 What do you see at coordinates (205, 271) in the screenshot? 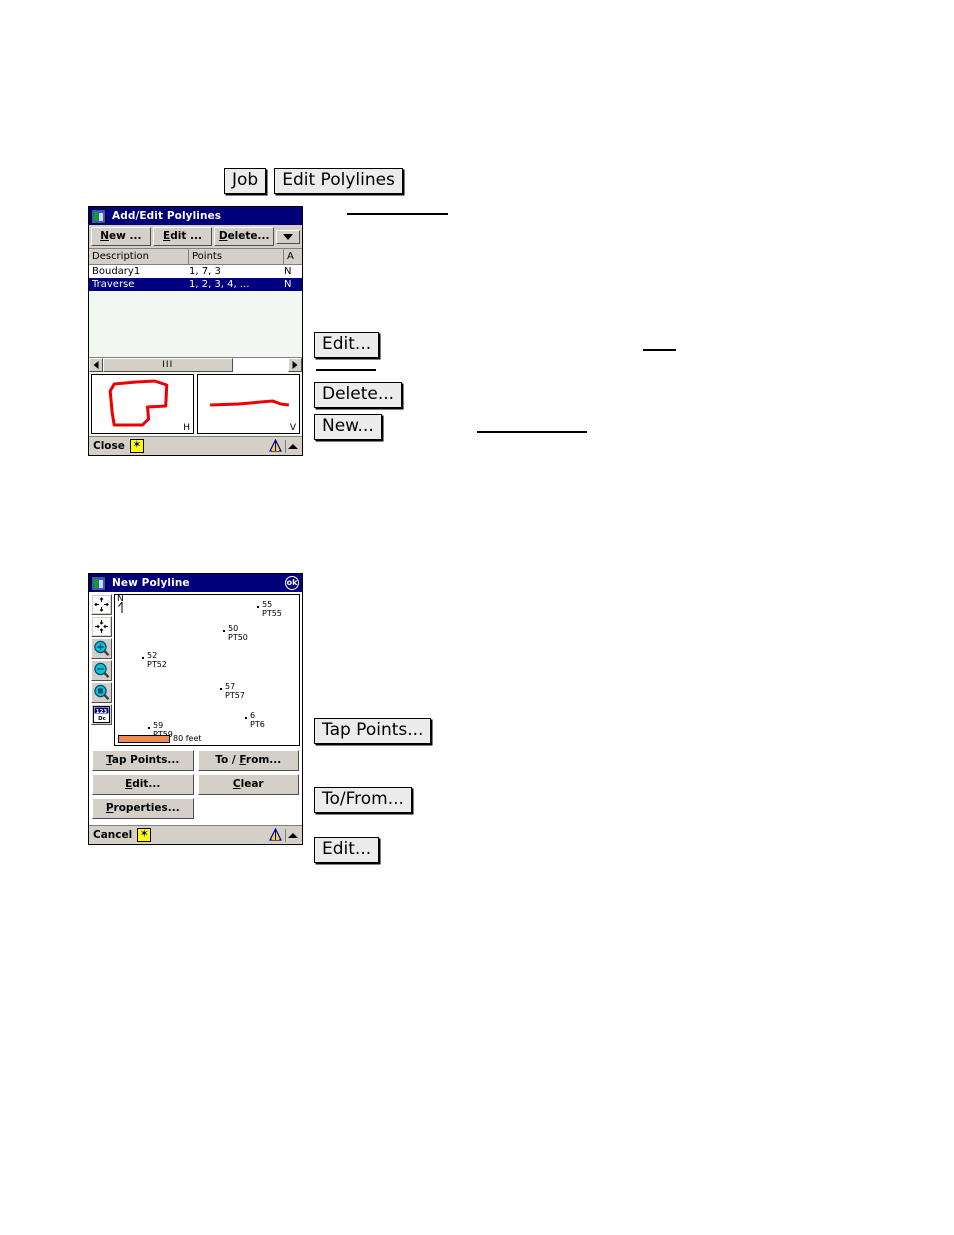
I see `cell-points: 1, 7, 3` at bounding box center [205, 271].